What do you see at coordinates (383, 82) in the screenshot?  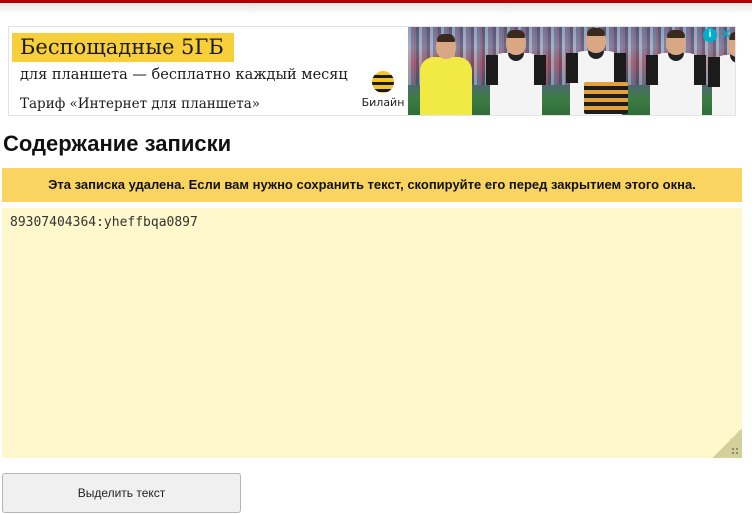 I see `beeline-logo-icon` at bounding box center [383, 82].